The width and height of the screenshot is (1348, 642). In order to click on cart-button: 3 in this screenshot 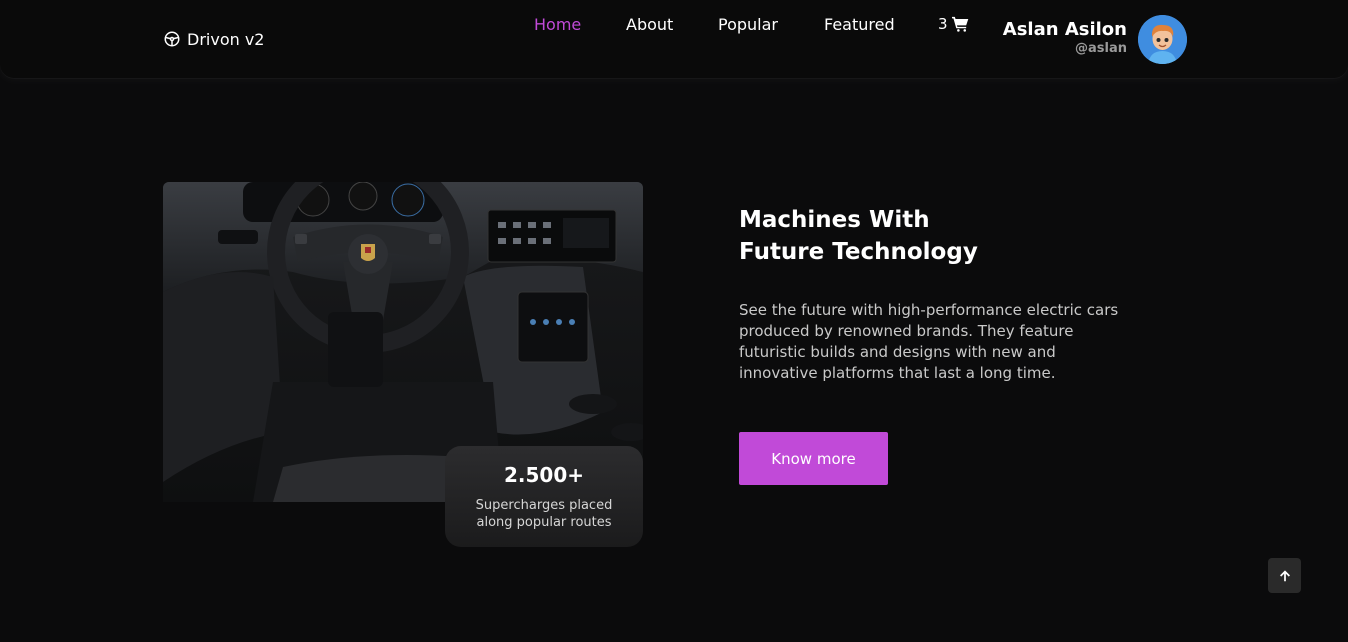, I will do `click(953, 24)`.